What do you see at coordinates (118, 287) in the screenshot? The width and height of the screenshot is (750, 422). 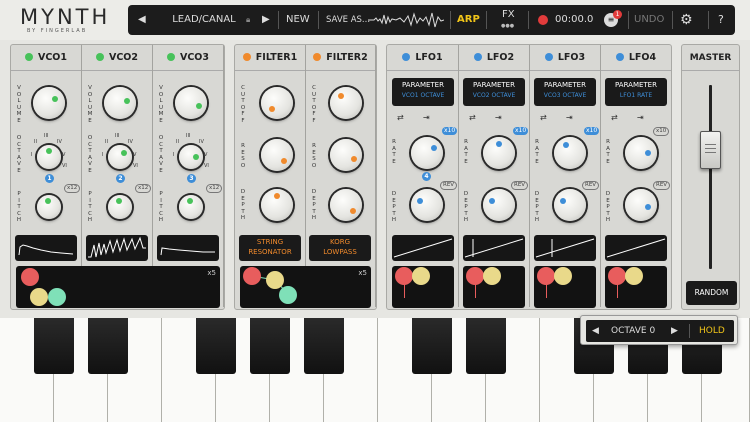 I see `vco-xy-pad: x5` at bounding box center [118, 287].